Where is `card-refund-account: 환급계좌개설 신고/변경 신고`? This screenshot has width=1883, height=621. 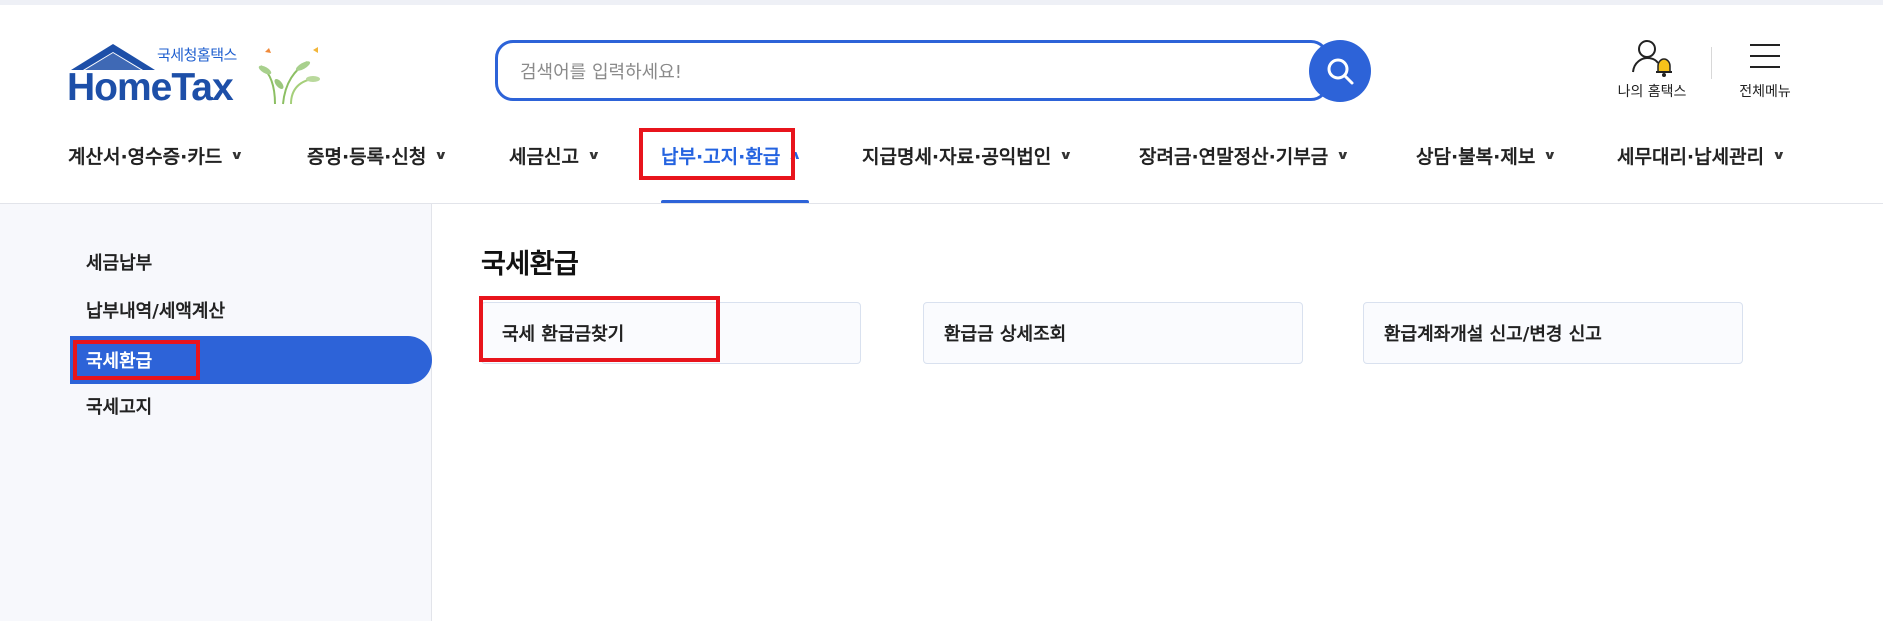 card-refund-account: 환급계좌개설 신고/변경 신고 is located at coordinates (1553, 333).